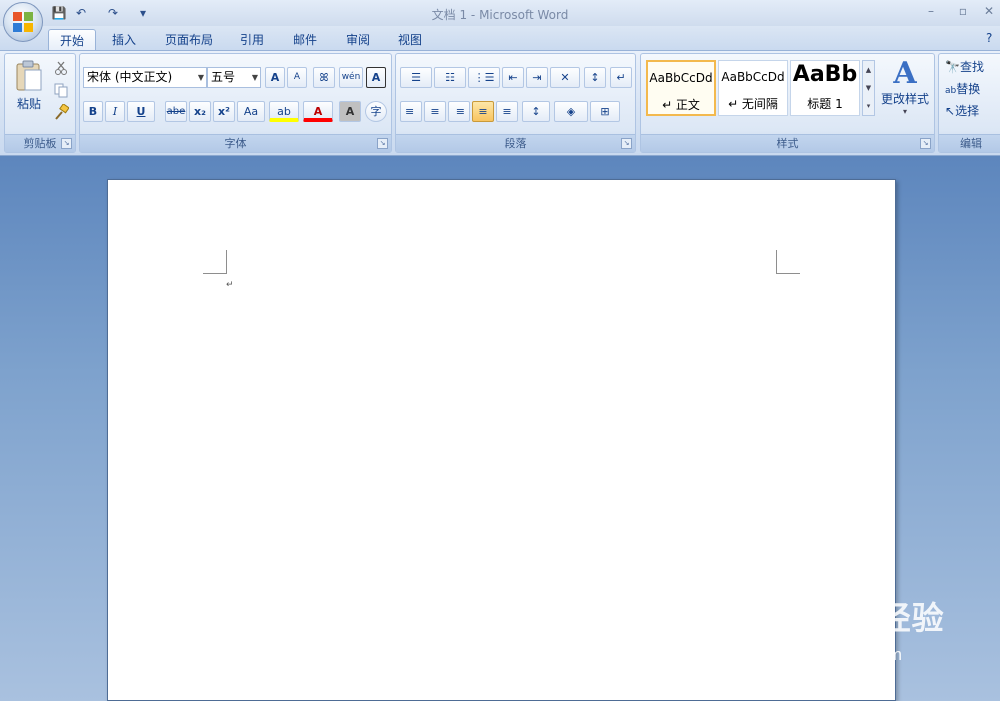  Describe the element at coordinates (350, 111) in the screenshot. I see `char-shading-button: A` at that location.